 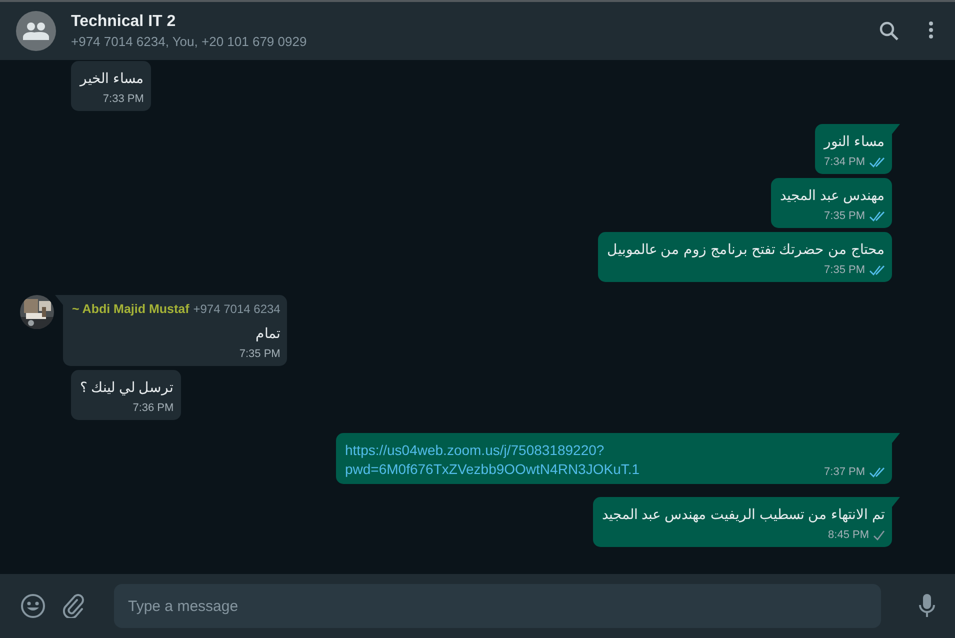 I want to click on message-text: محتاج من حضرتك تفتح برنامج زوم من عالموبيل, so click(x=745, y=249).